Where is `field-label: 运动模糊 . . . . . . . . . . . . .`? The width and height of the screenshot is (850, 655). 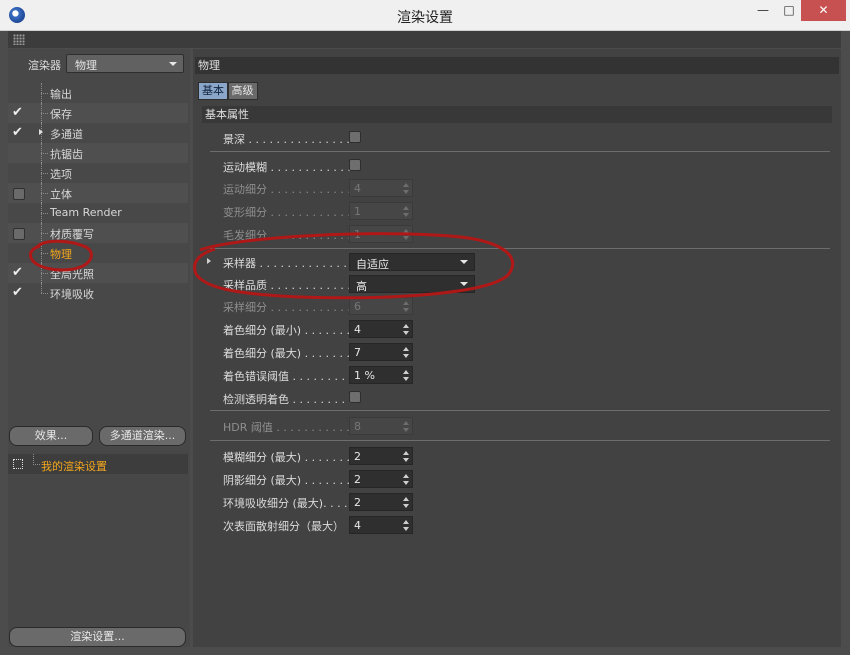 field-label: 运动模糊 . . . . . . . . . . . . . is located at coordinates (290, 167).